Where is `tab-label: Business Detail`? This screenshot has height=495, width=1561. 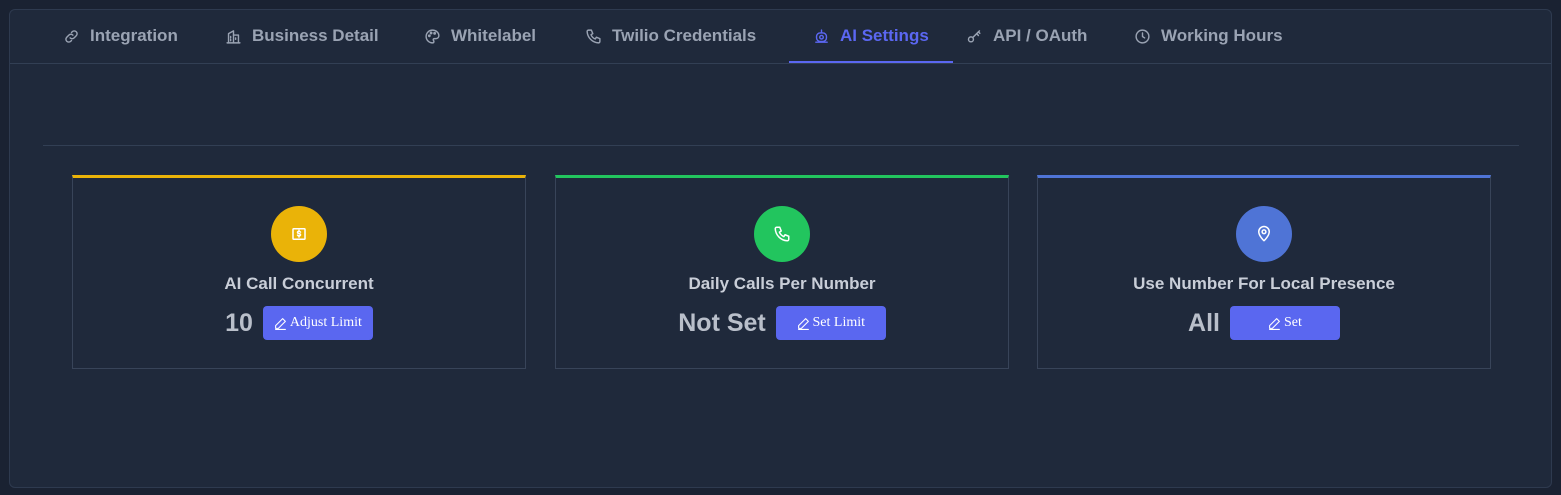 tab-label: Business Detail is located at coordinates (315, 35).